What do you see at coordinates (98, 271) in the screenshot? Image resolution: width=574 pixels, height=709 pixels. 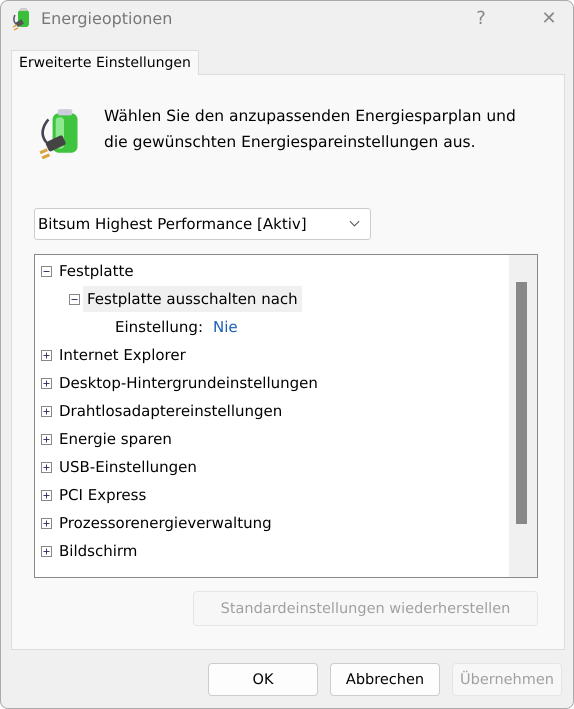 I see `tree-item: Festplatte` at bounding box center [98, 271].